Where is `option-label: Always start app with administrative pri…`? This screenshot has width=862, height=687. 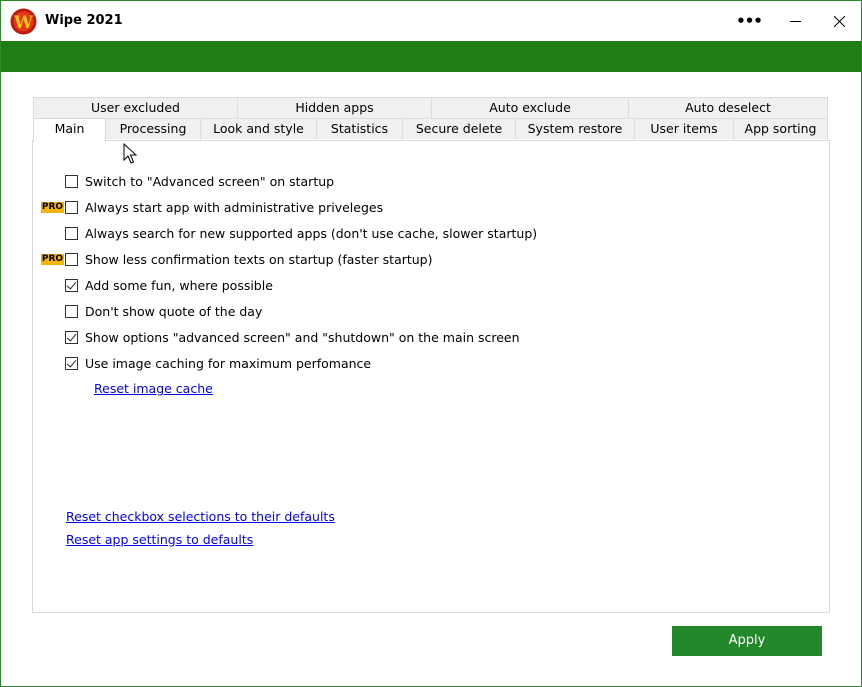
option-label: Always start app with administrative pri… is located at coordinates (234, 207).